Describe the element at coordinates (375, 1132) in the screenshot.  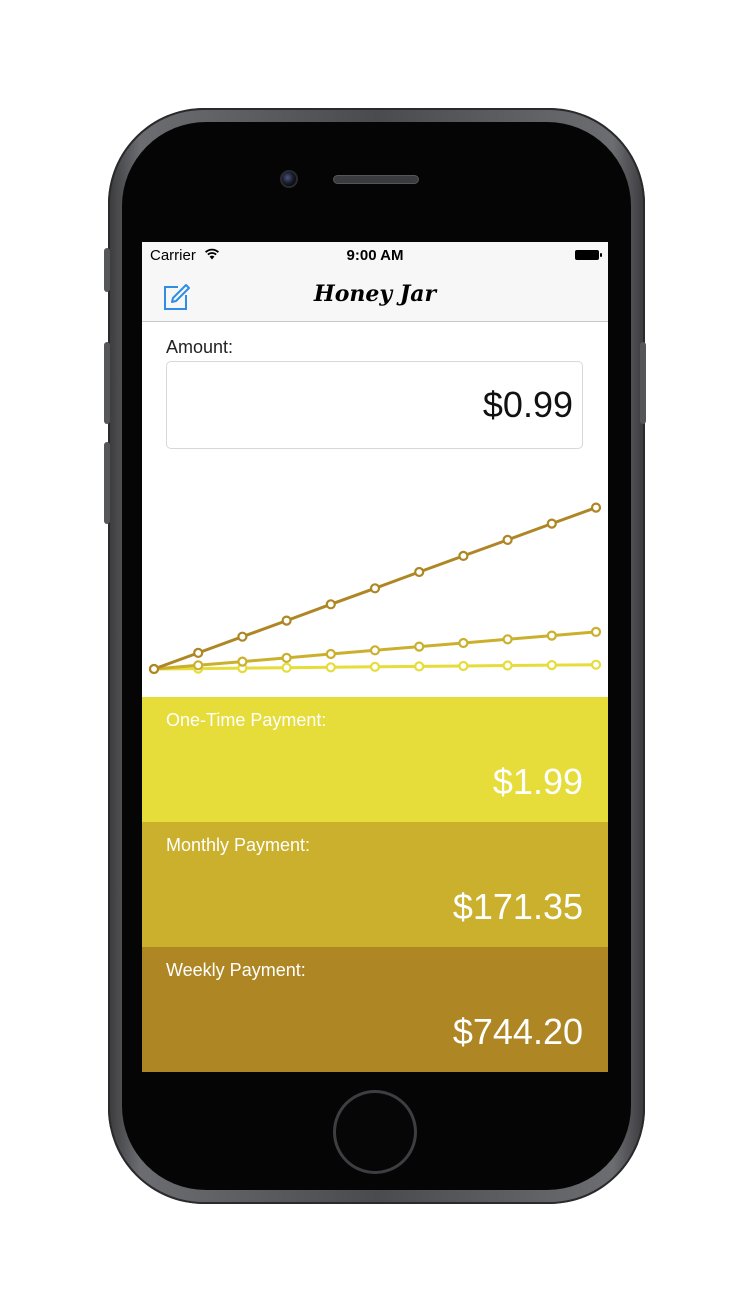
I see `home-button` at that location.